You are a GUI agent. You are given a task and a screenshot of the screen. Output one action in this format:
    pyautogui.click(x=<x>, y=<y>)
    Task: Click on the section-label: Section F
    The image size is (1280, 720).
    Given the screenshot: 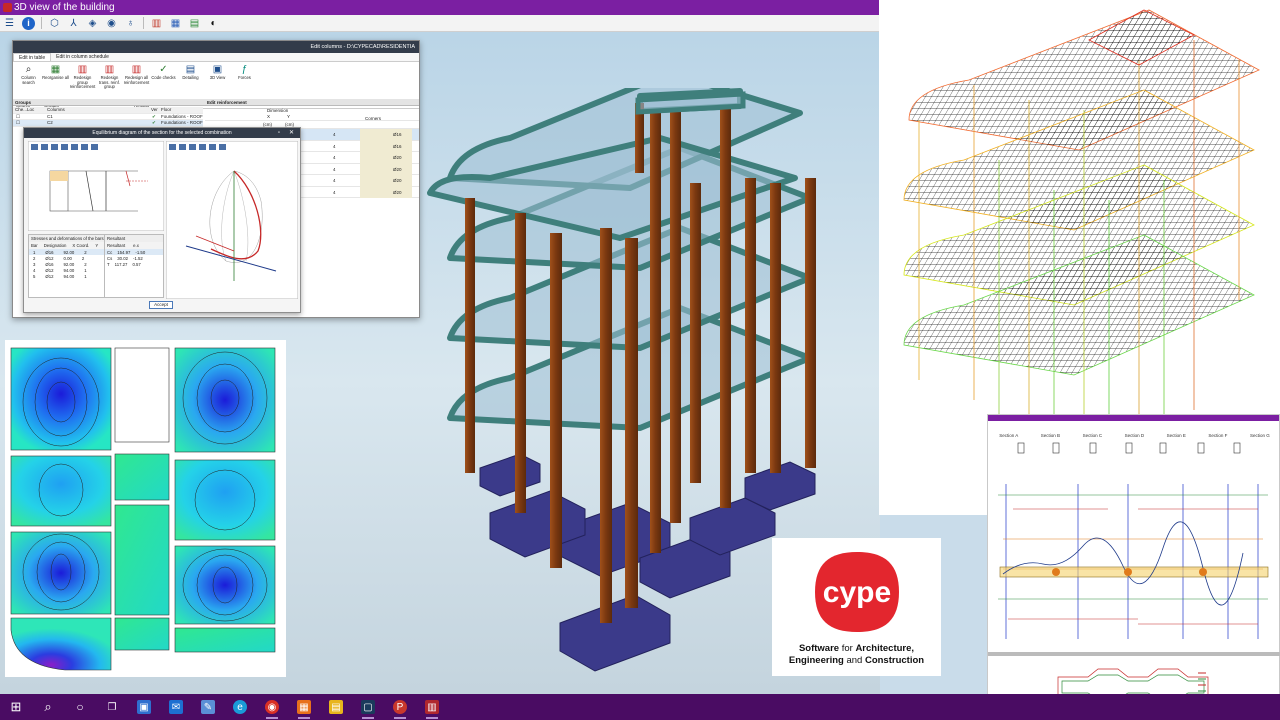 What is the action you would take?
    pyautogui.click(x=1218, y=435)
    